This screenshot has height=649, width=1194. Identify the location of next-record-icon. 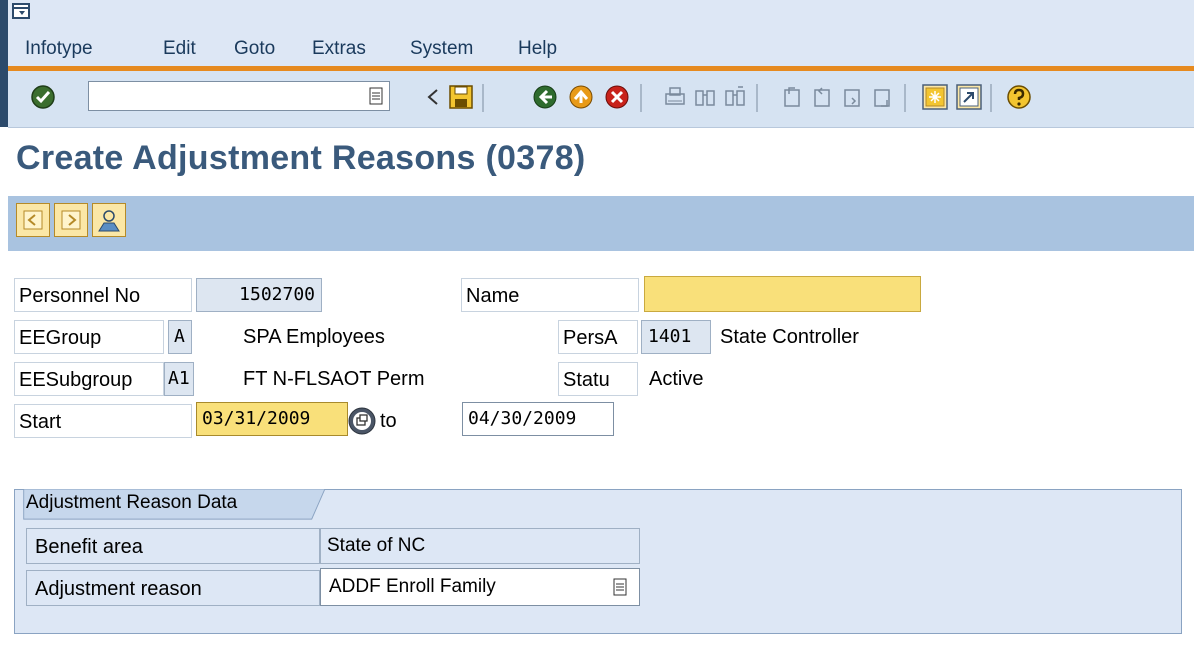
(71, 220).